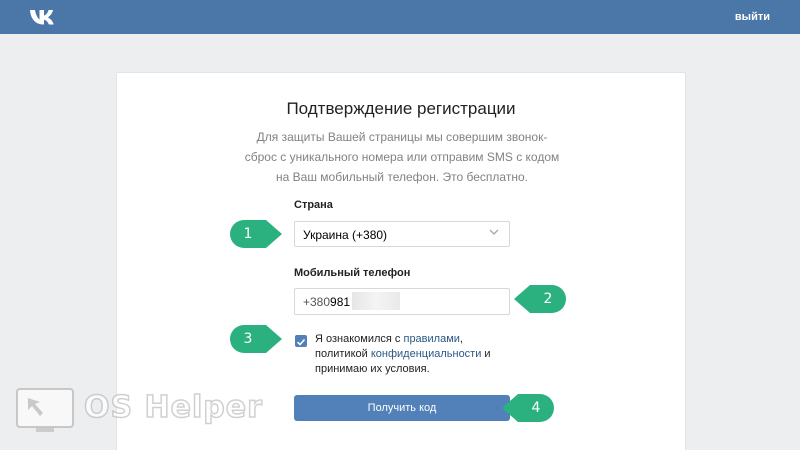 The width and height of the screenshot is (800, 450). I want to click on annotation-badge-1: 1, so click(256, 234).